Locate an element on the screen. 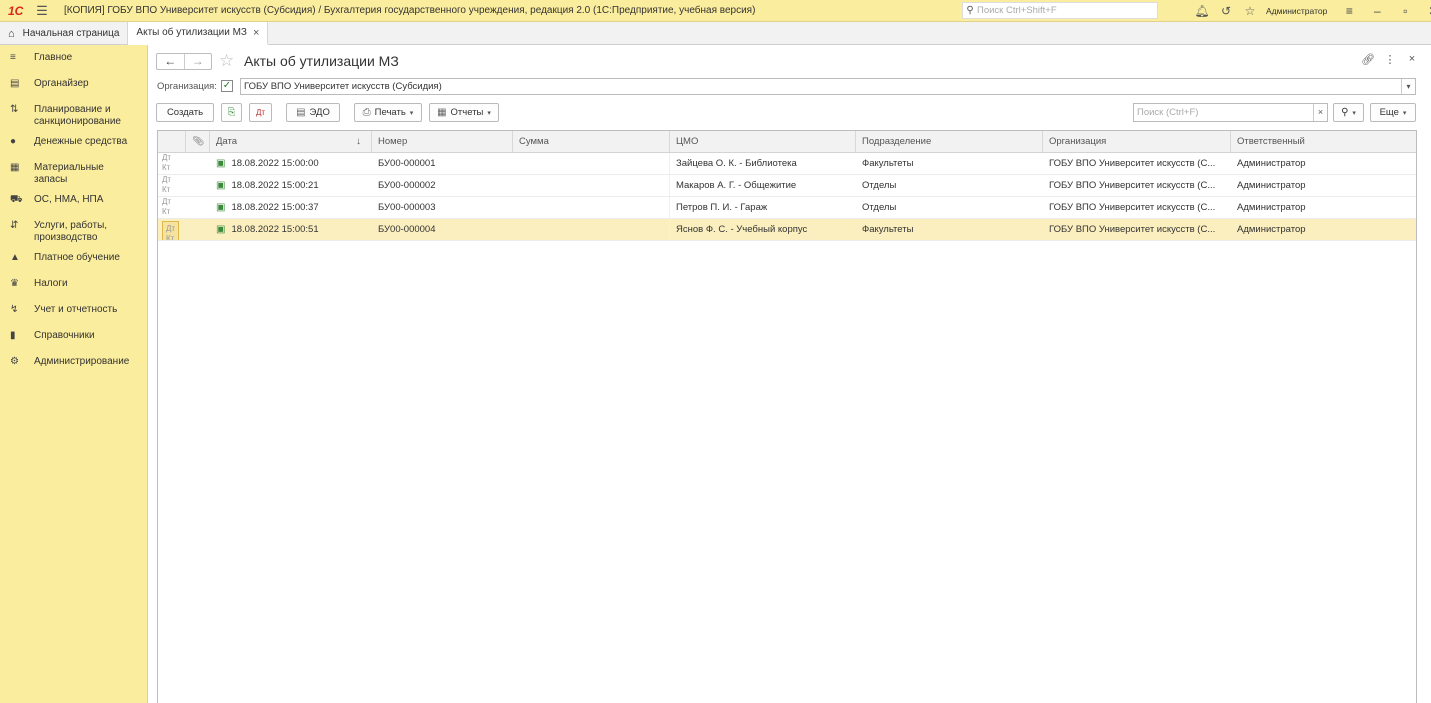  sidebar-item-catalogs: ▮ Справочники is located at coordinates (73, 339).